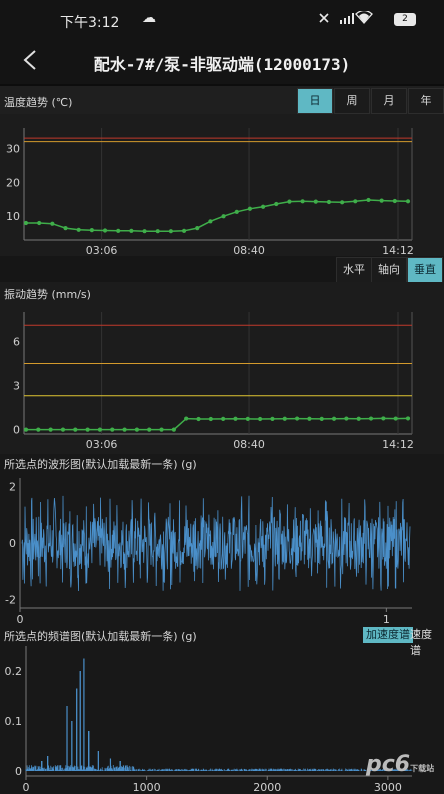  I want to click on wave-y-tick-label: 0, so click(12, 543).